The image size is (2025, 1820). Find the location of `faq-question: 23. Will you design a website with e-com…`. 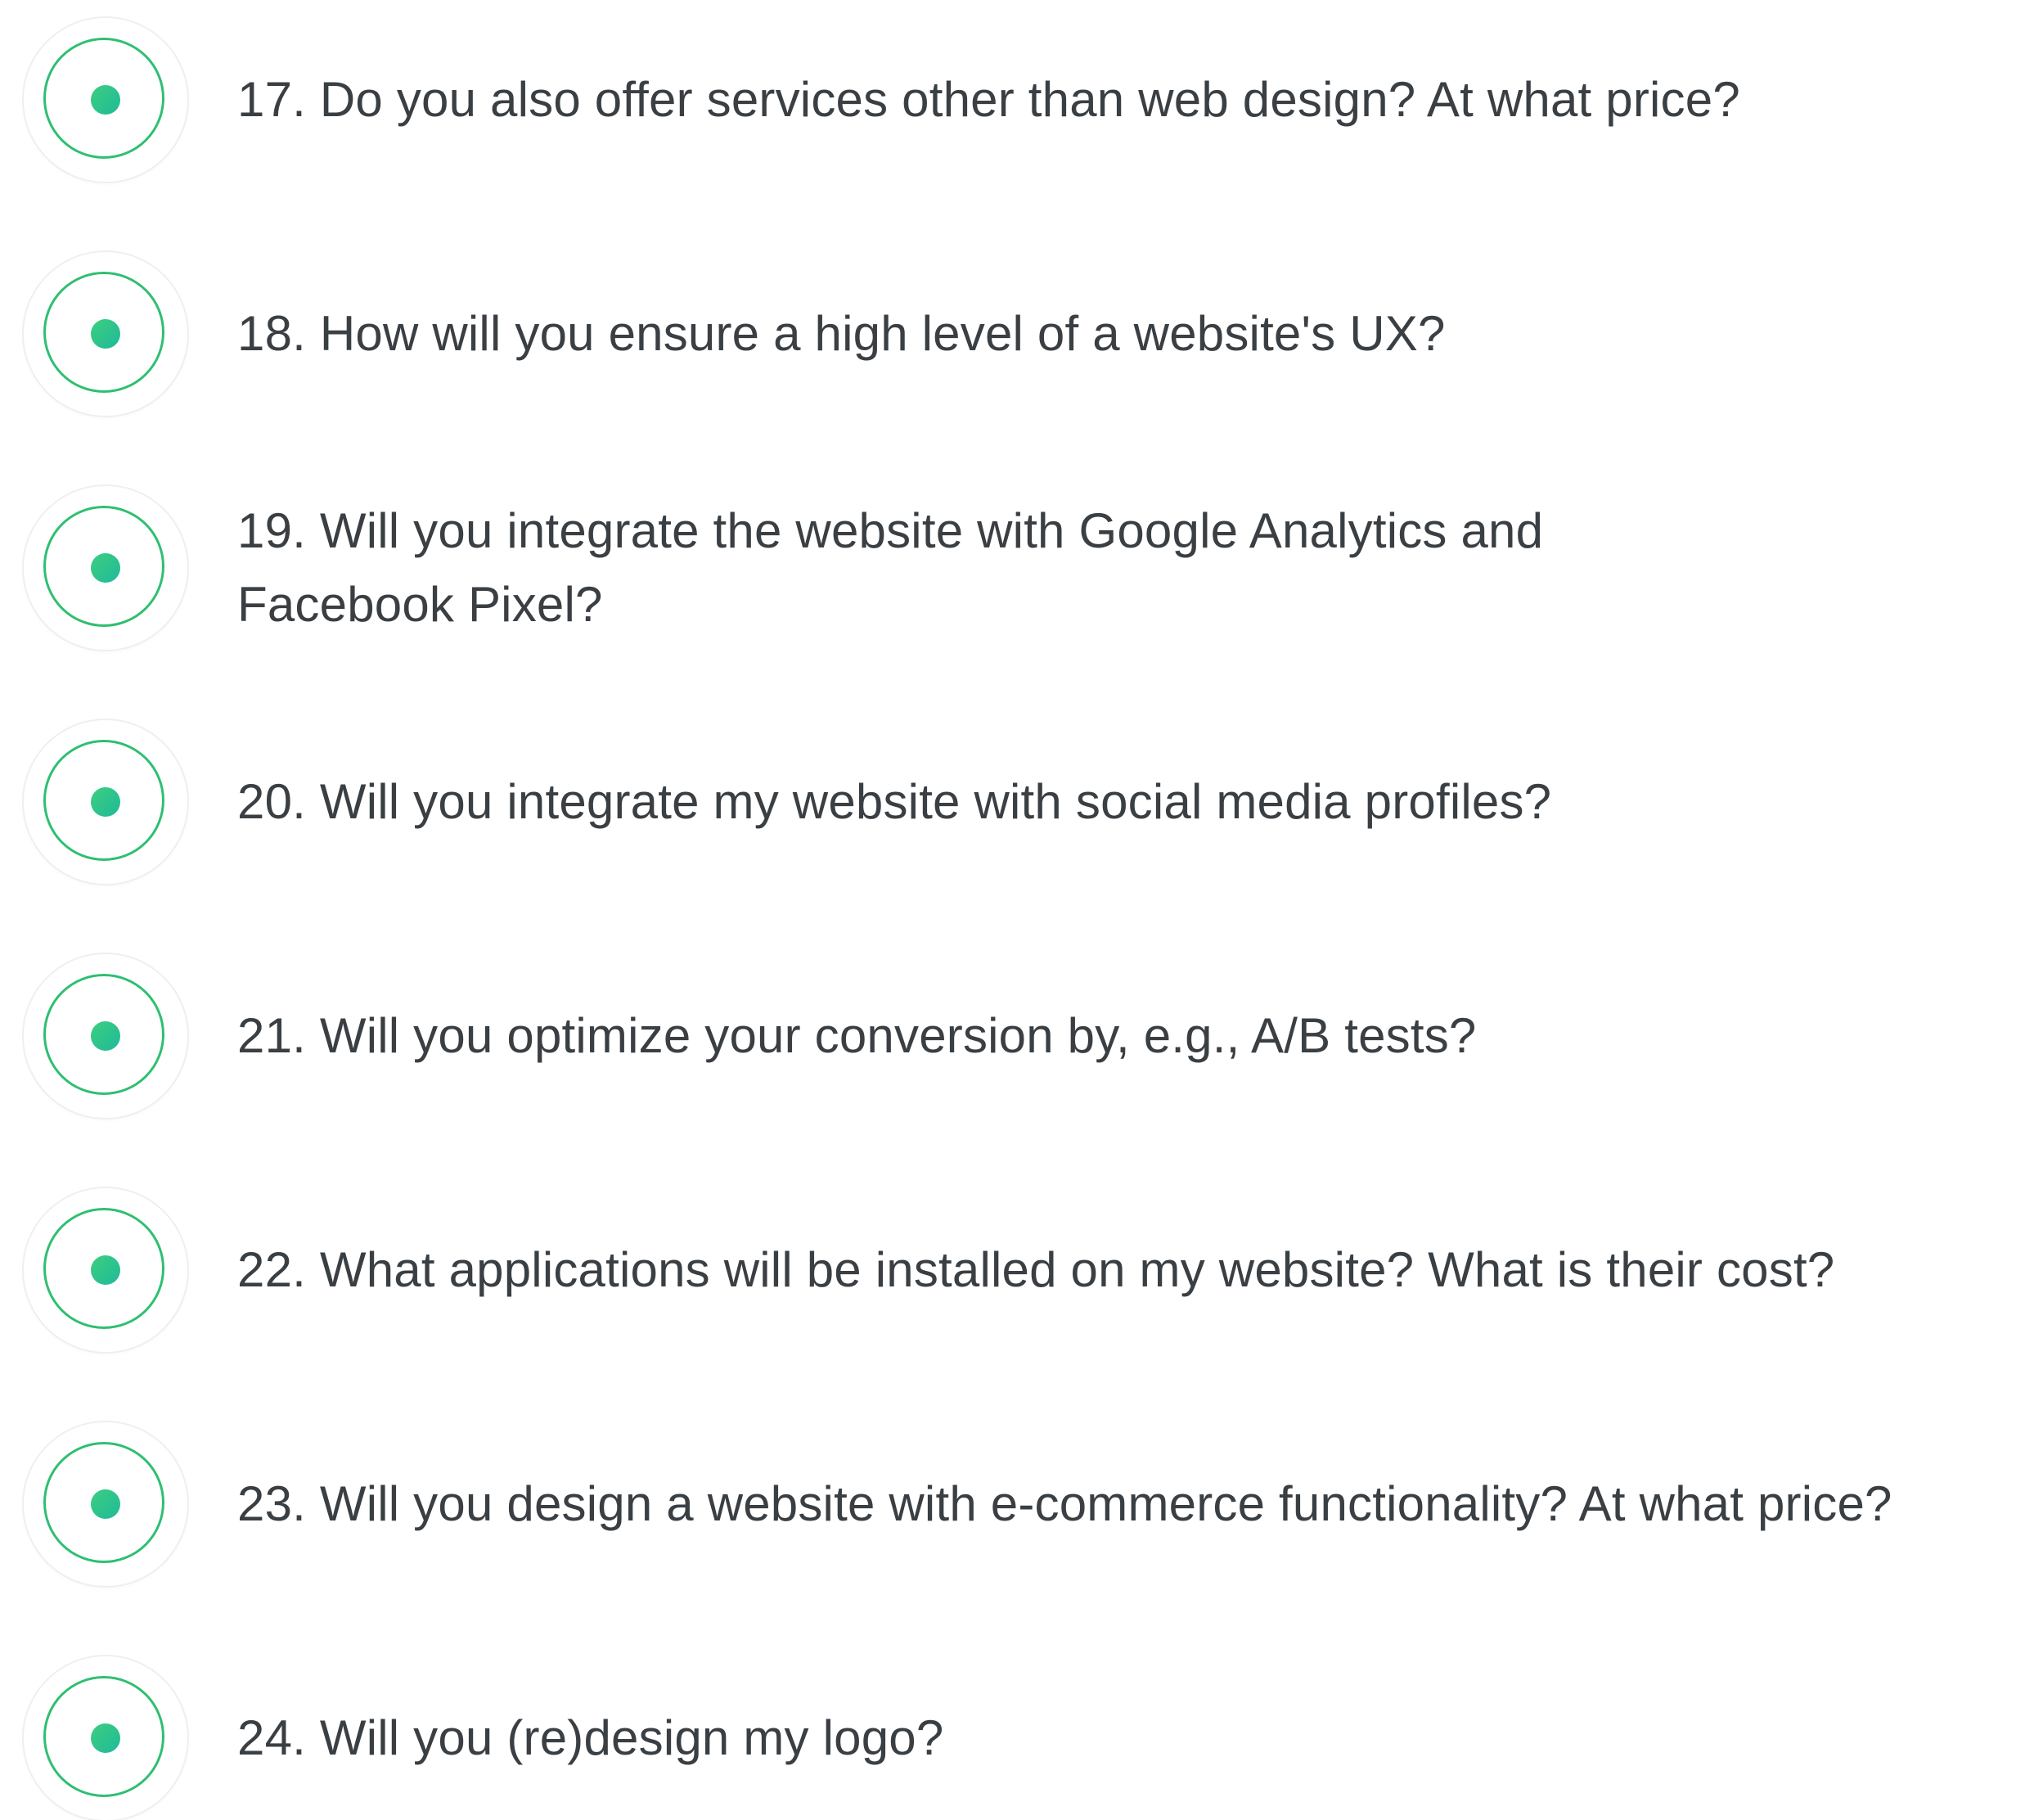

faq-question: 23. Will you design a website with e-com… is located at coordinates (1129, 1504).